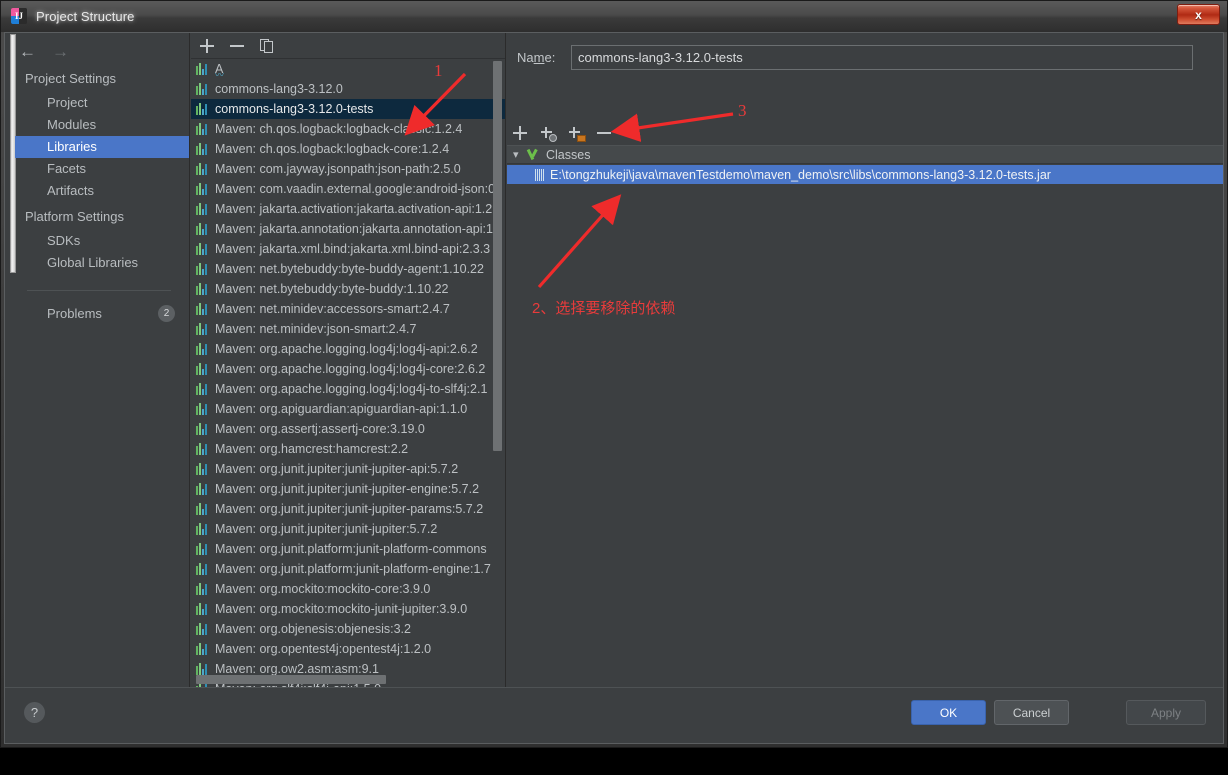  I want to click on classes-section-header: ▾ Classes, so click(865, 154).